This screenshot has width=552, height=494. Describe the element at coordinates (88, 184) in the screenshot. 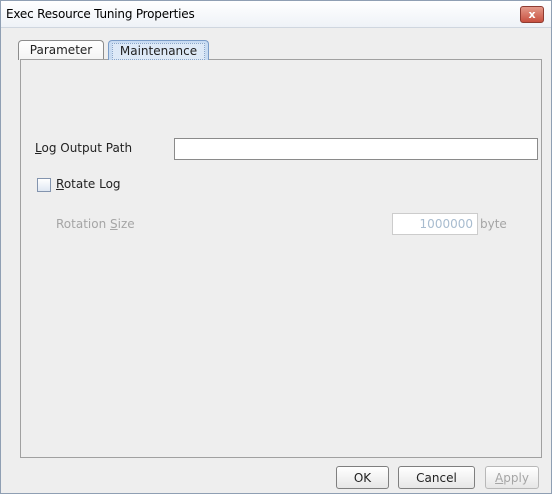

I see `rotate-log-label: Rotate Log` at that location.